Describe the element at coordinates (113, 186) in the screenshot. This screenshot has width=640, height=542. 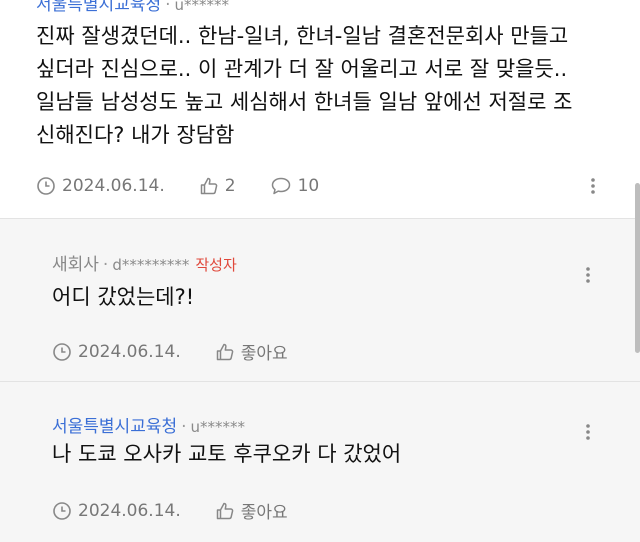
I see `comment-date: 2024.06.14.` at that location.